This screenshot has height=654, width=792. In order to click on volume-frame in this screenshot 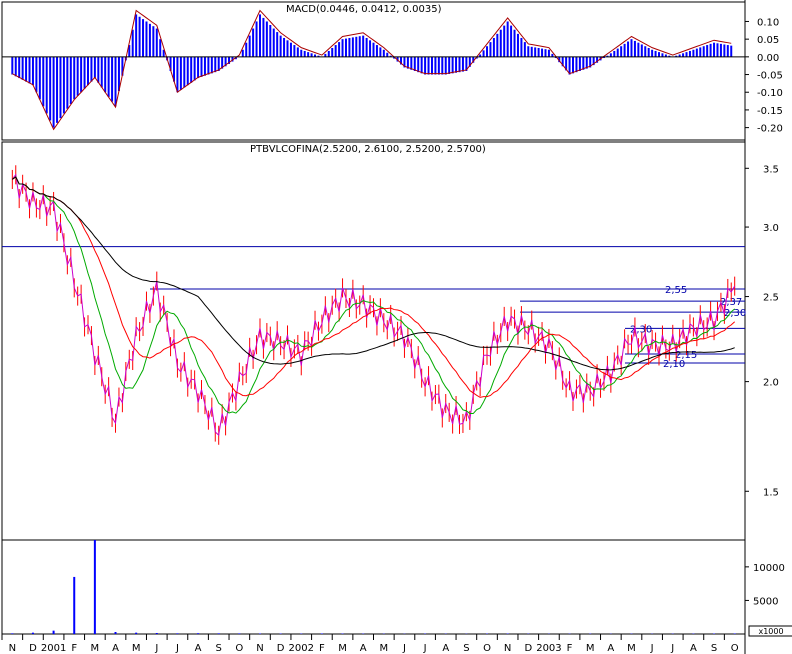, I will do `click(373, 587)`.